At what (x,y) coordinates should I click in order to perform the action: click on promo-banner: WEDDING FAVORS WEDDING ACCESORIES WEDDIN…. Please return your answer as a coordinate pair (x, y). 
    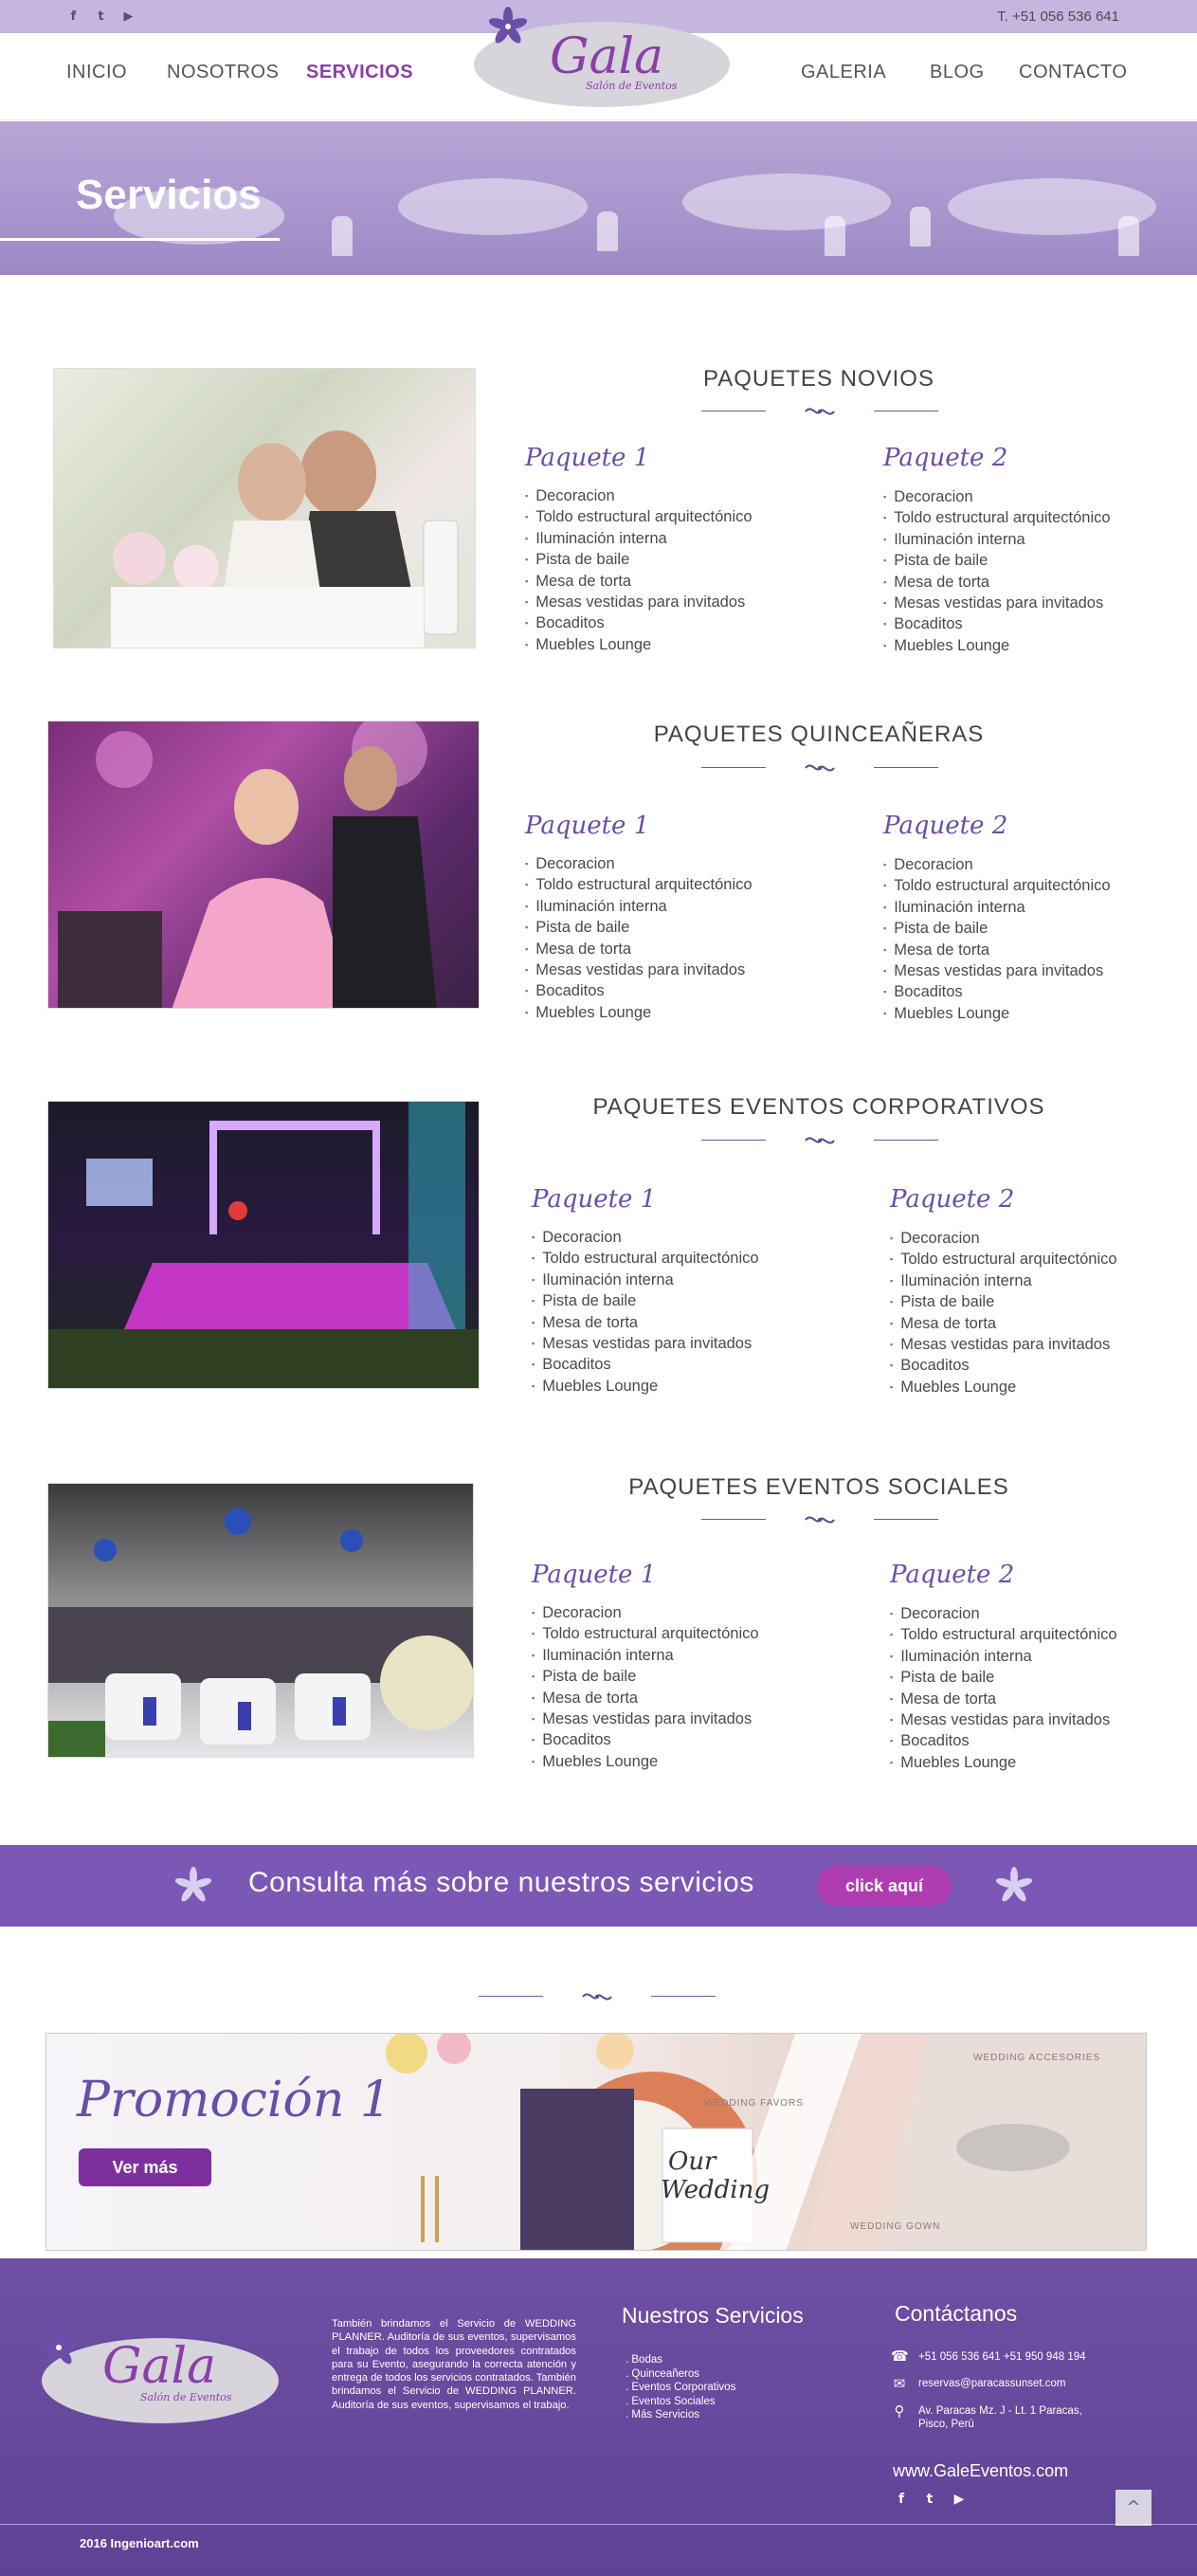
    Looking at the image, I should click on (596, 2142).